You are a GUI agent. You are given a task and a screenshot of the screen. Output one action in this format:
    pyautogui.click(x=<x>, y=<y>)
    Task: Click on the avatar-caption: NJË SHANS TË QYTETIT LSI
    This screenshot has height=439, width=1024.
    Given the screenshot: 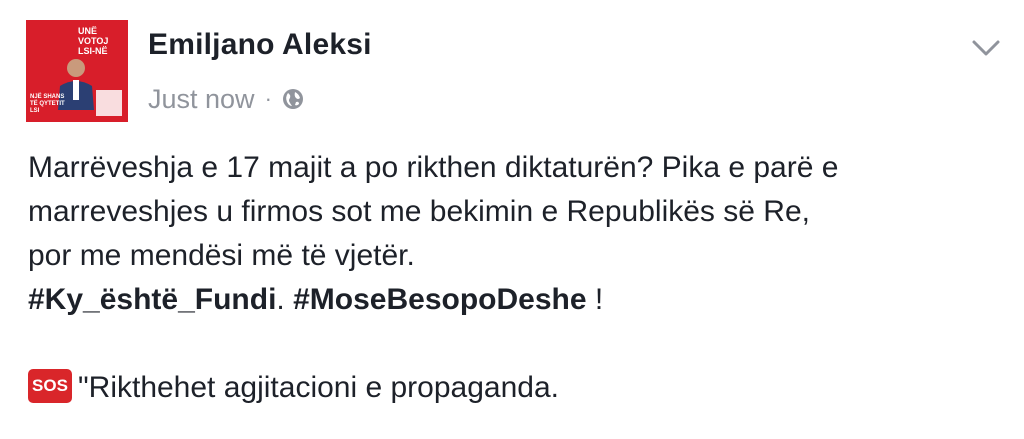 What is the action you would take?
    pyautogui.click(x=47, y=104)
    